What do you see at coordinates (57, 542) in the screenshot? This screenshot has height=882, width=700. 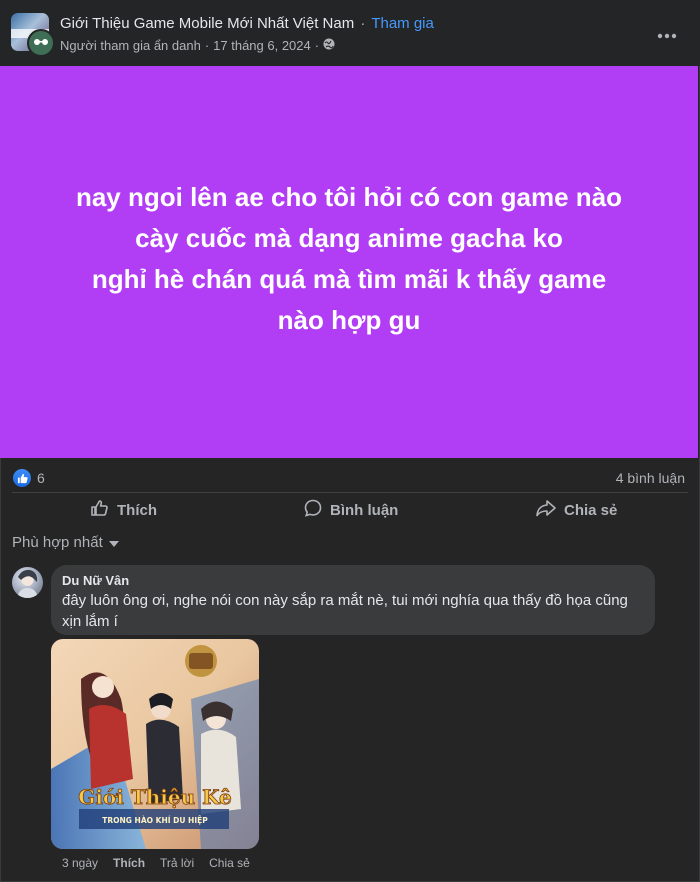 I see `sort-label: Phù hợp nhất` at bounding box center [57, 542].